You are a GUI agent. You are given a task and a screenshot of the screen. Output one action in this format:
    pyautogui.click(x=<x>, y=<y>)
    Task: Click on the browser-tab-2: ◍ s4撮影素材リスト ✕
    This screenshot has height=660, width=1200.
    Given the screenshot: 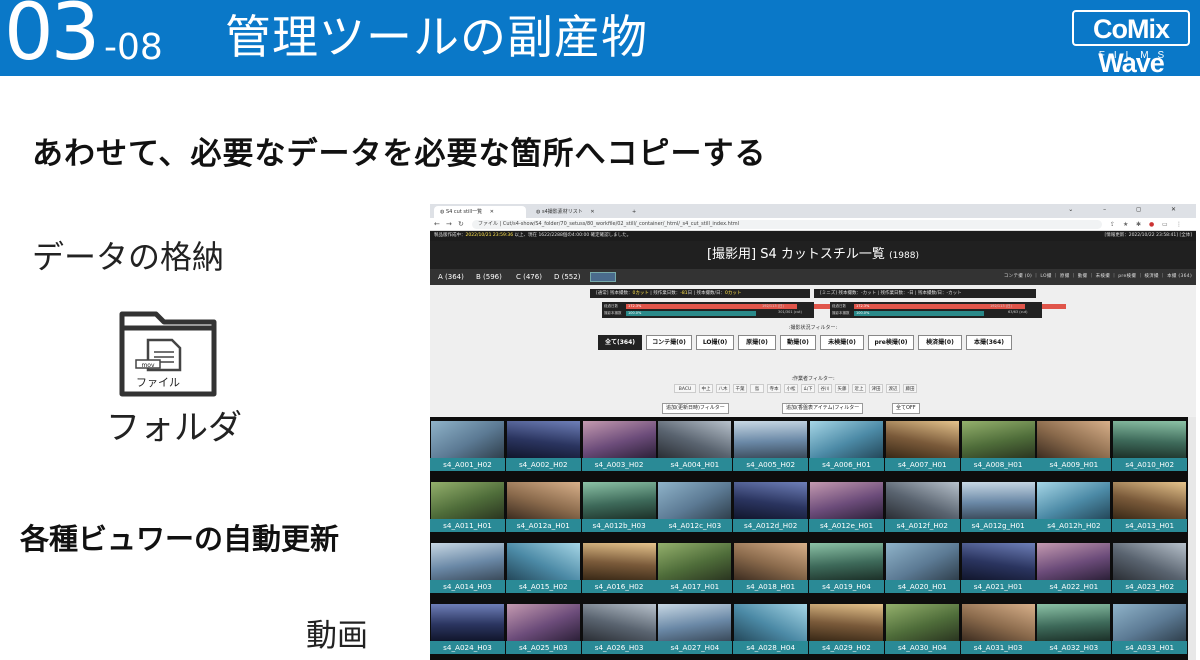 What is the action you would take?
    pyautogui.click(x=576, y=212)
    